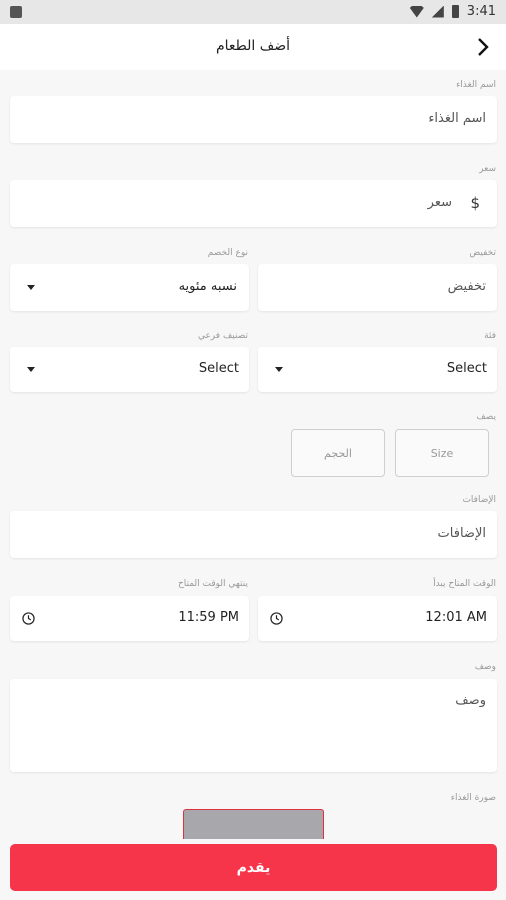 Image resolution: width=506 pixels, height=900 pixels. What do you see at coordinates (473, 798) in the screenshot?
I see `food-image-label: صورة الغذاء` at bounding box center [473, 798].